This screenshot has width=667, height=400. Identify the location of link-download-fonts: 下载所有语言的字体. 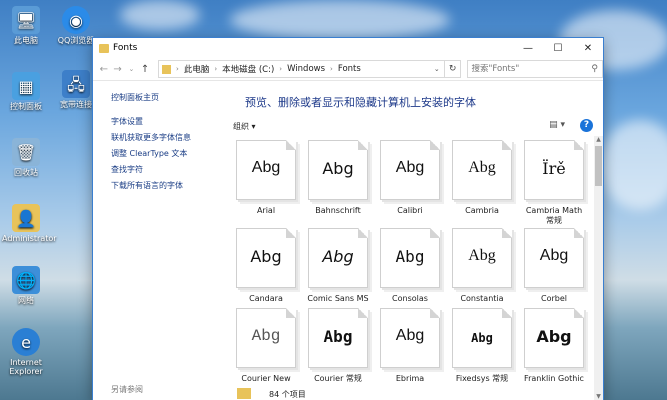
(147, 185).